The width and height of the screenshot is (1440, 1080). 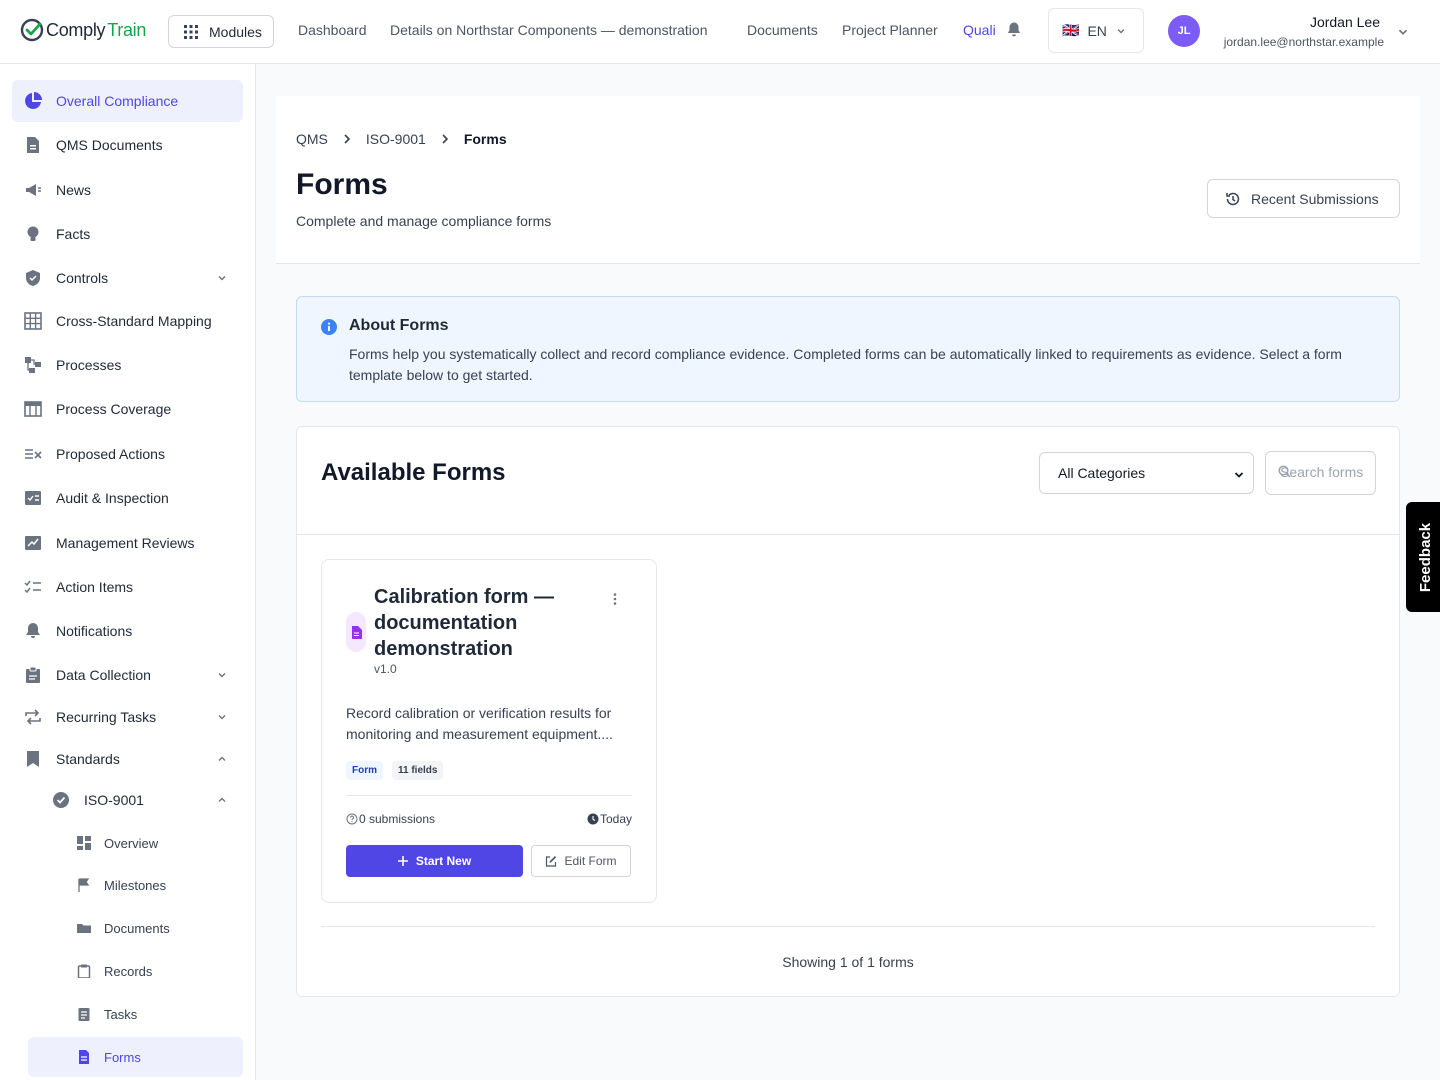 I want to click on sidebar-item-qms-documents: QMS Documents, so click(x=127, y=145).